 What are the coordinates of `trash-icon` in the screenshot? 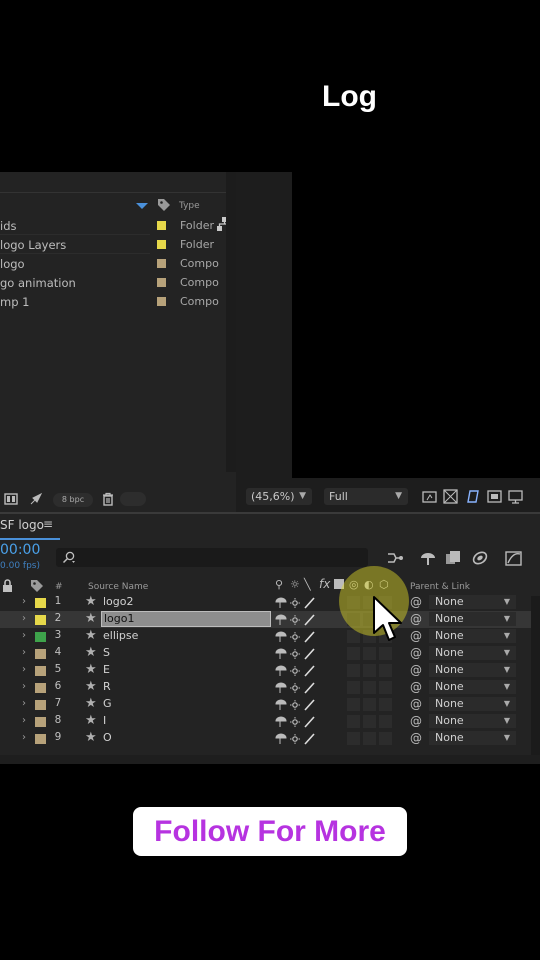 It's located at (108, 499).